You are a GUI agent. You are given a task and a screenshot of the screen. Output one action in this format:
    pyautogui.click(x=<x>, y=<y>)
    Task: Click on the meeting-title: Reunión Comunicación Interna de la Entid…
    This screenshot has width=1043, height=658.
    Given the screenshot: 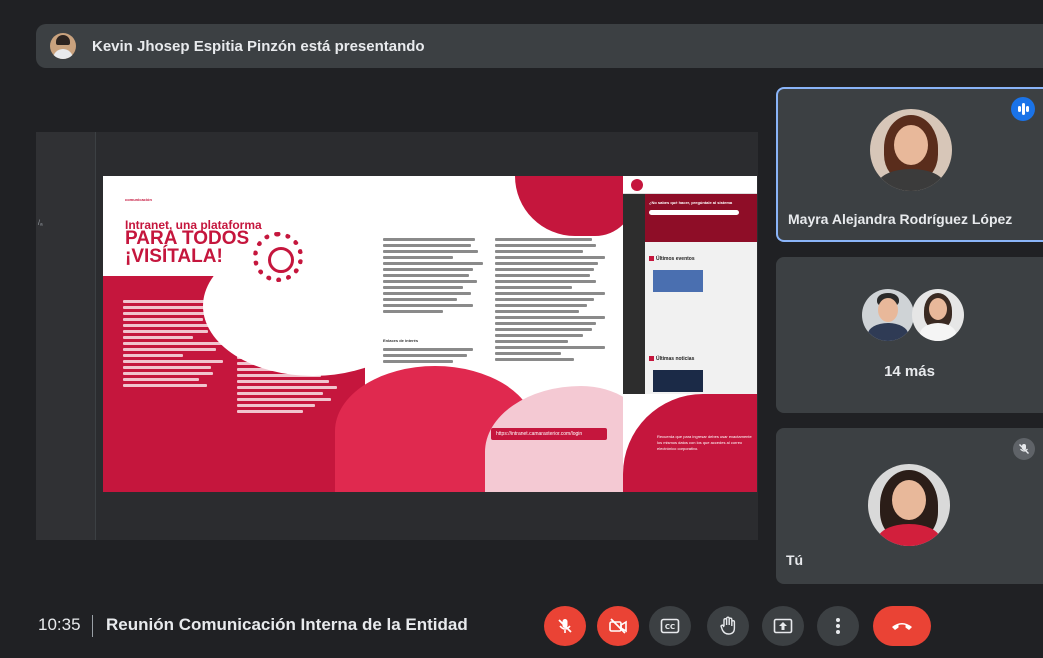 What is the action you would take?
    pyautogui.click(x=287, y=624)
    